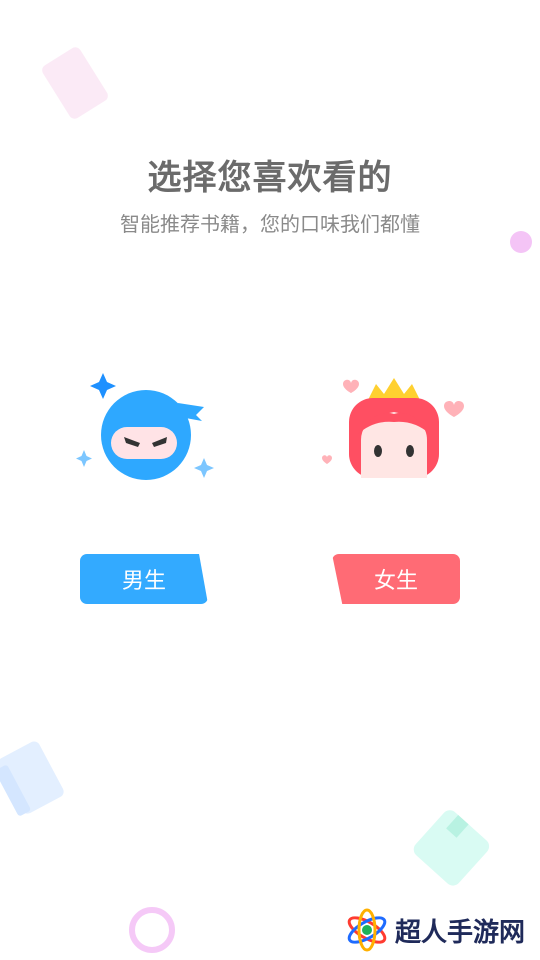 The height and width of the screenshot is (960, 540). I want to click on watermark-text: 超人手游网, so click(460, 932).